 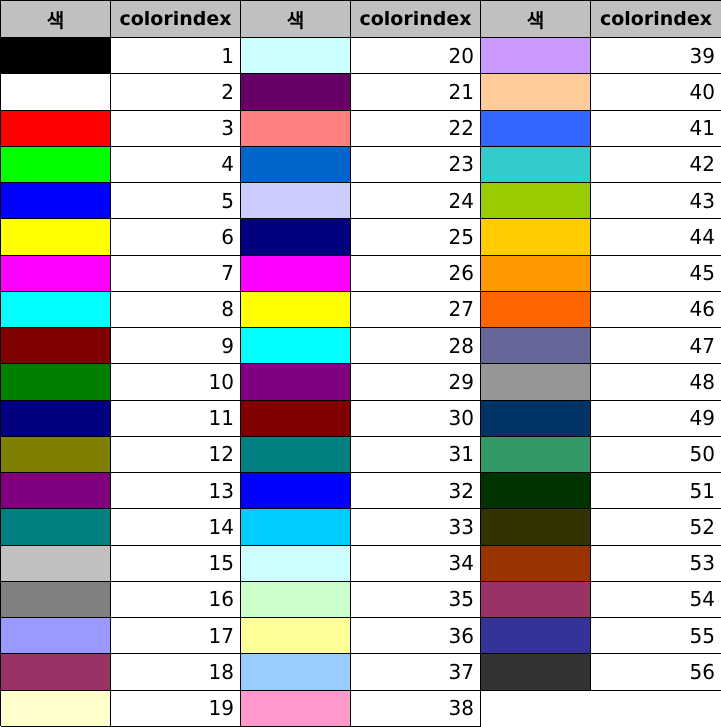 I want to click on colorindex-value: 18, so click(x=176, y=672).